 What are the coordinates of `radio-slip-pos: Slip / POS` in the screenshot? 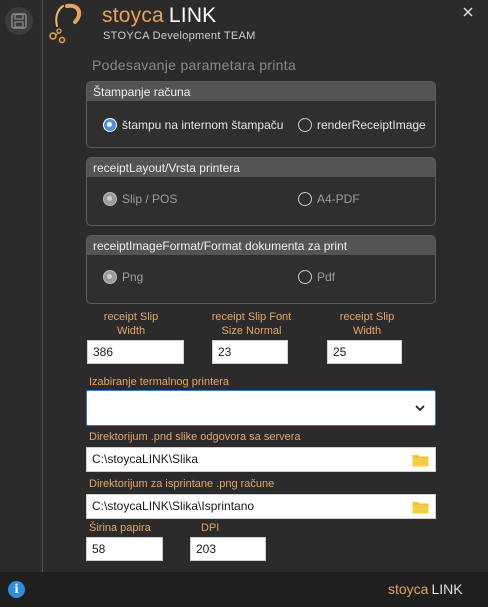 It's located at (140, 199).